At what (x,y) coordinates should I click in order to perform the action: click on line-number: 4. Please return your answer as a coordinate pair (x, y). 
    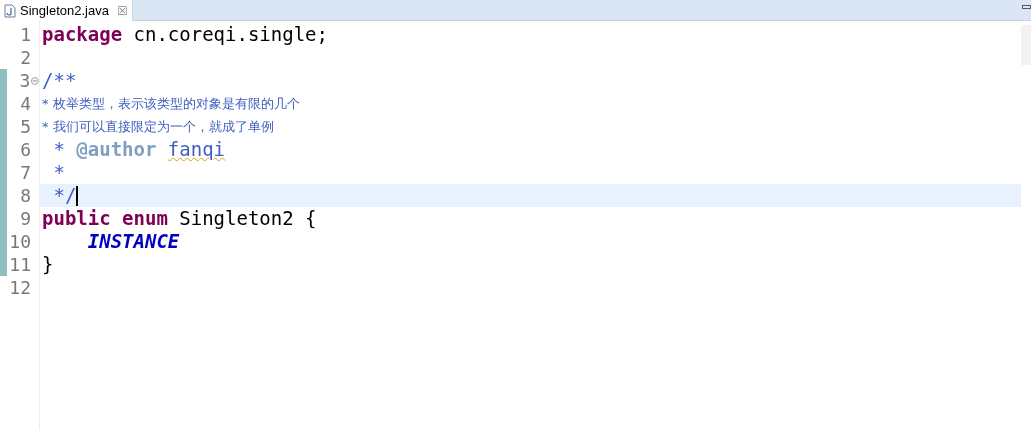
    Looking at the image, I should click on (25, 103).